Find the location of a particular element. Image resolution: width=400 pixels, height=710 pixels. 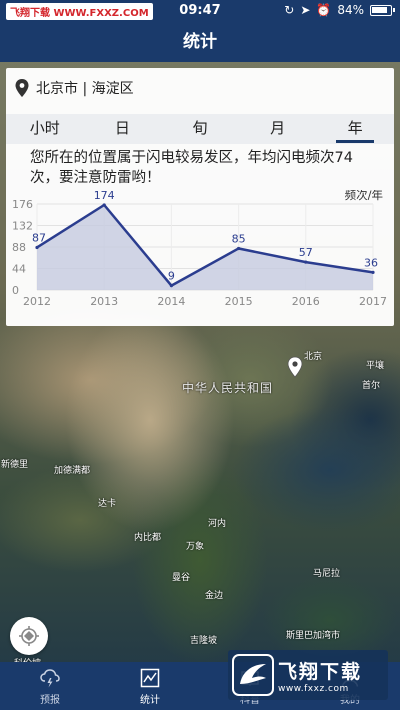

map-label-china: 中华人民共和国 is located at coordinates (228, 388).